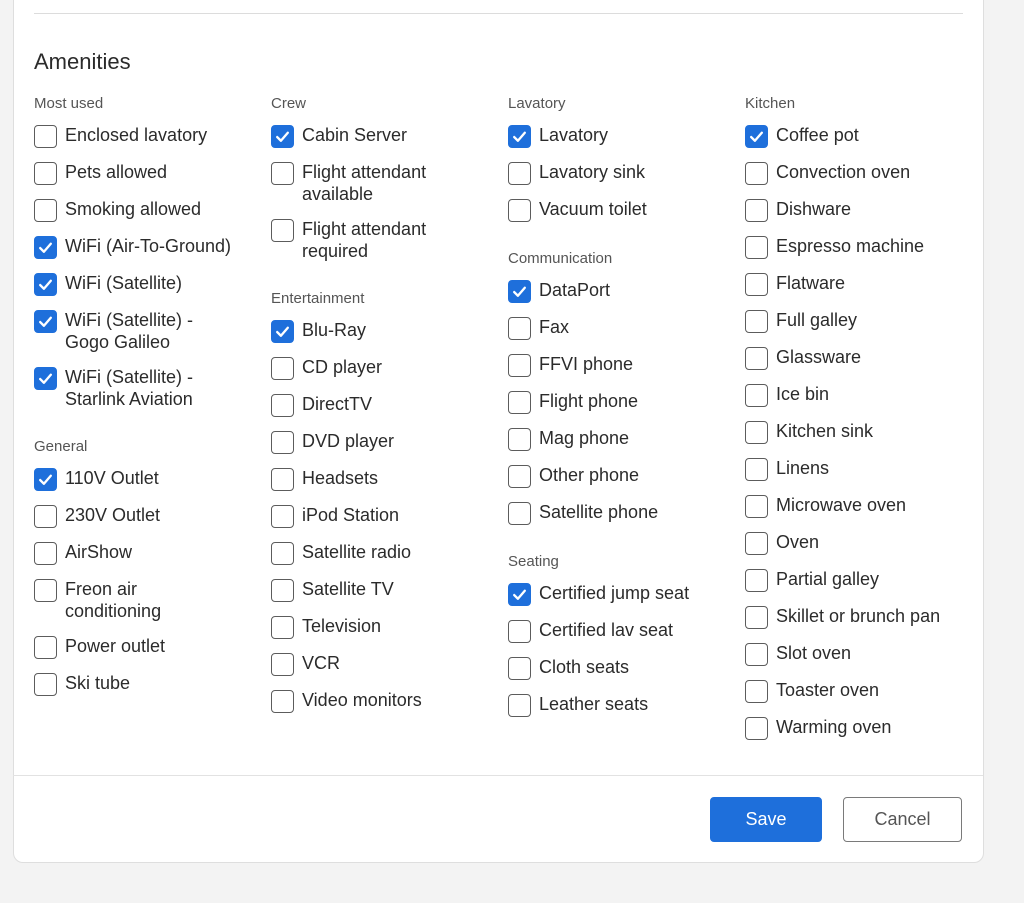  What do you see at coordinates (149, 522) in the screenshot?
I see `amenity-option-230v-outlet: 230V Outlet` at bounding box center [149, 522].